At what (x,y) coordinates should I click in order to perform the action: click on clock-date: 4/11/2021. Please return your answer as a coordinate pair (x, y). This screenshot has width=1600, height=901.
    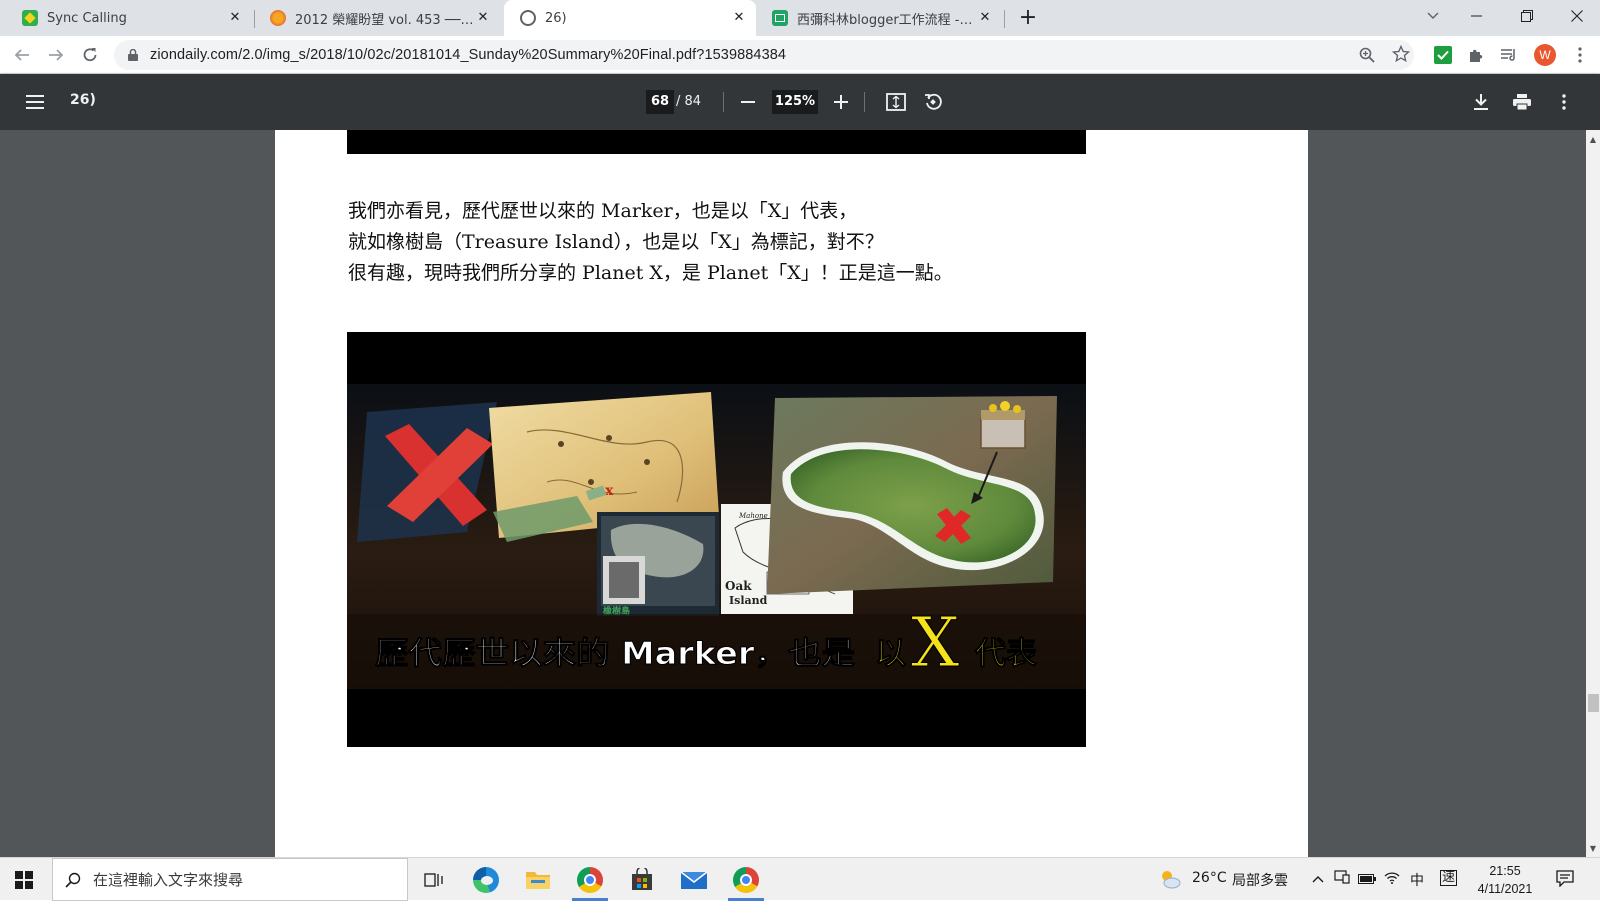
    Looking at the image, I should click on (1505, 889).